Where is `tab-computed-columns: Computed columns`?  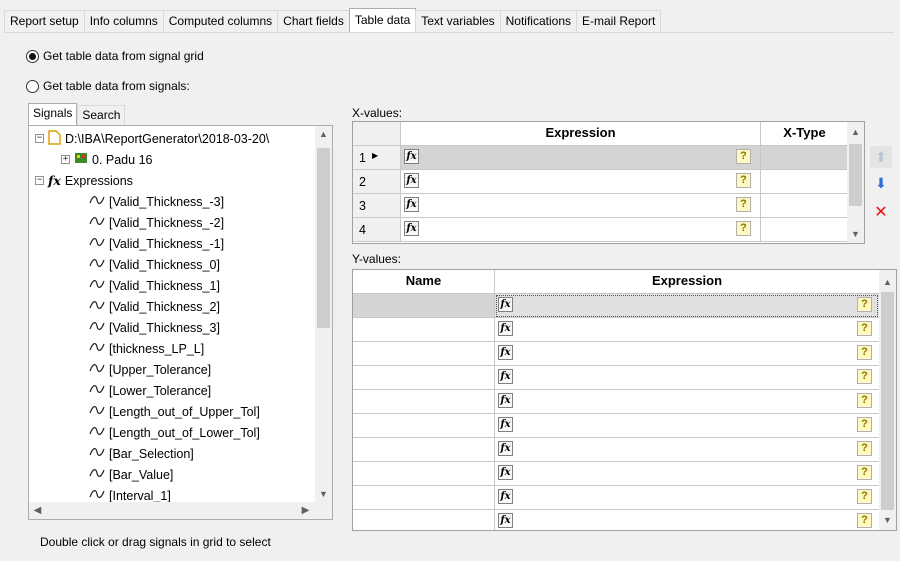
tab-computed-columns: Computed columns is located at coordinates (220, 21).